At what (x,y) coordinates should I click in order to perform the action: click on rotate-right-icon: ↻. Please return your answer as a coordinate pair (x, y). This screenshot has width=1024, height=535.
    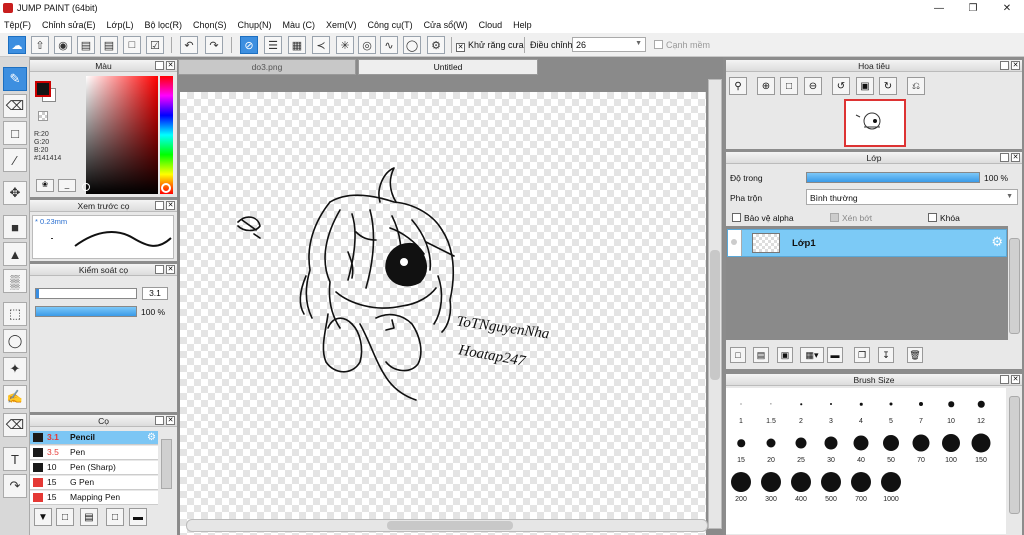
    Looking at the image, I should click on (888, 86).